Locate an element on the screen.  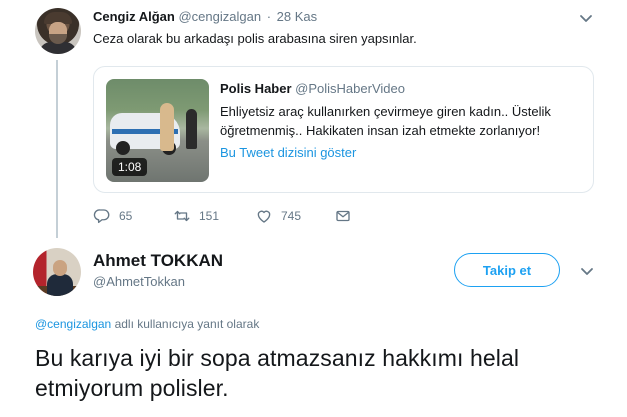
direct-message-button is located at coordinates (343, 216).